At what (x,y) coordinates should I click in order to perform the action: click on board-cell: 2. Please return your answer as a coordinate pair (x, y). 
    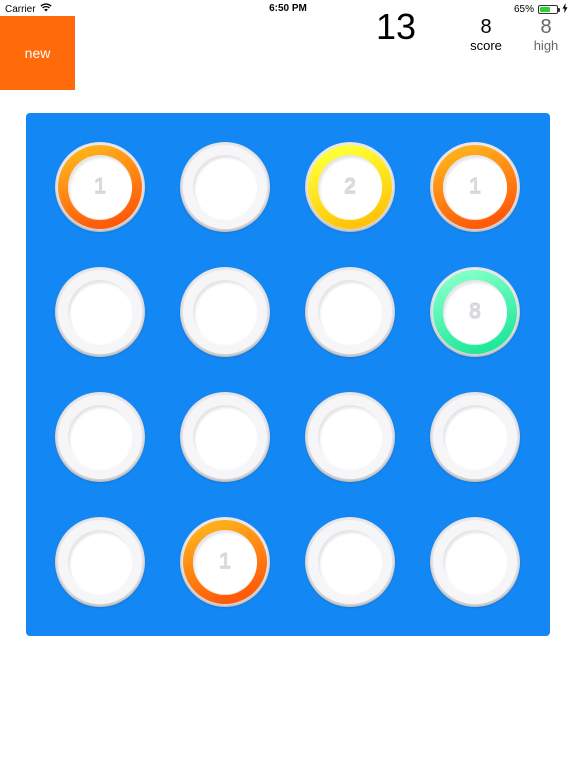
    Looking at the image, I should click on (350, 187).